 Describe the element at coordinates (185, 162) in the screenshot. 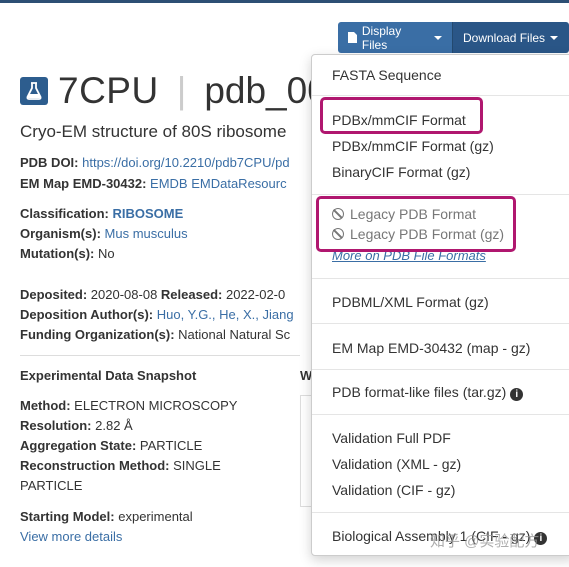

I see `doi-link: https://doi.org/10.2210/pdb7CPU/pd` at that location.